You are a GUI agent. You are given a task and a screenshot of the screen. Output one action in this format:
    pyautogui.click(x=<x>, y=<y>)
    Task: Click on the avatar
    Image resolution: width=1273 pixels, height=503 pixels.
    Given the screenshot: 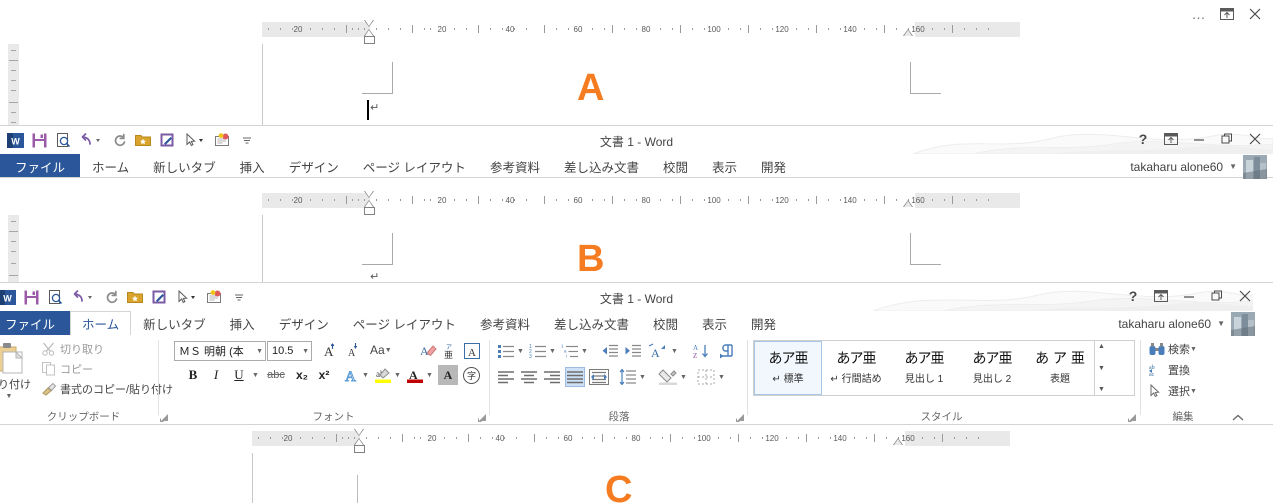 What is the action you would take?
    pyautogui.click(x=1255, y=166)
    